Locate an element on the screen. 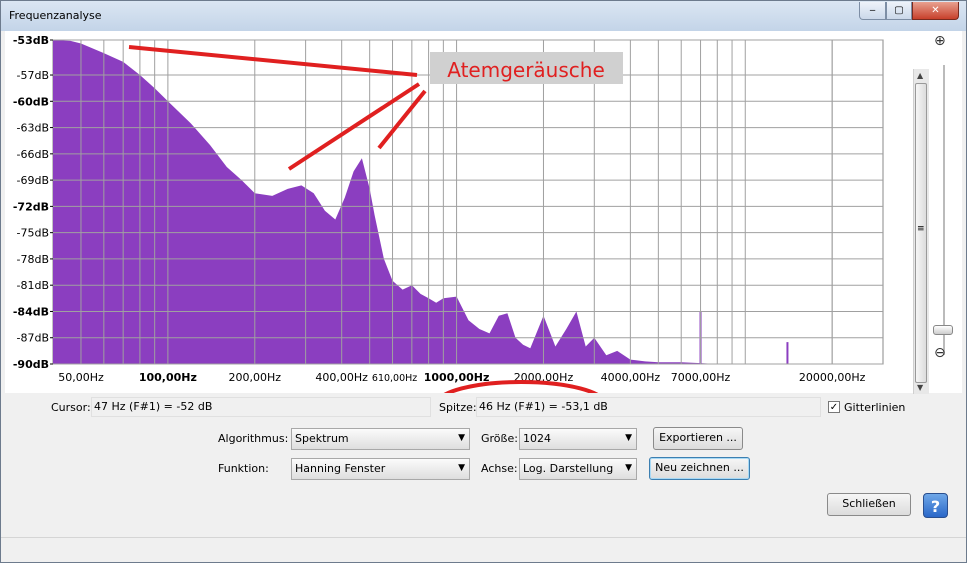 Image resolution: width=967 pixels, height=563 pixels. gridlines-checkbox: ✓ is located at coordinates (834, 407).